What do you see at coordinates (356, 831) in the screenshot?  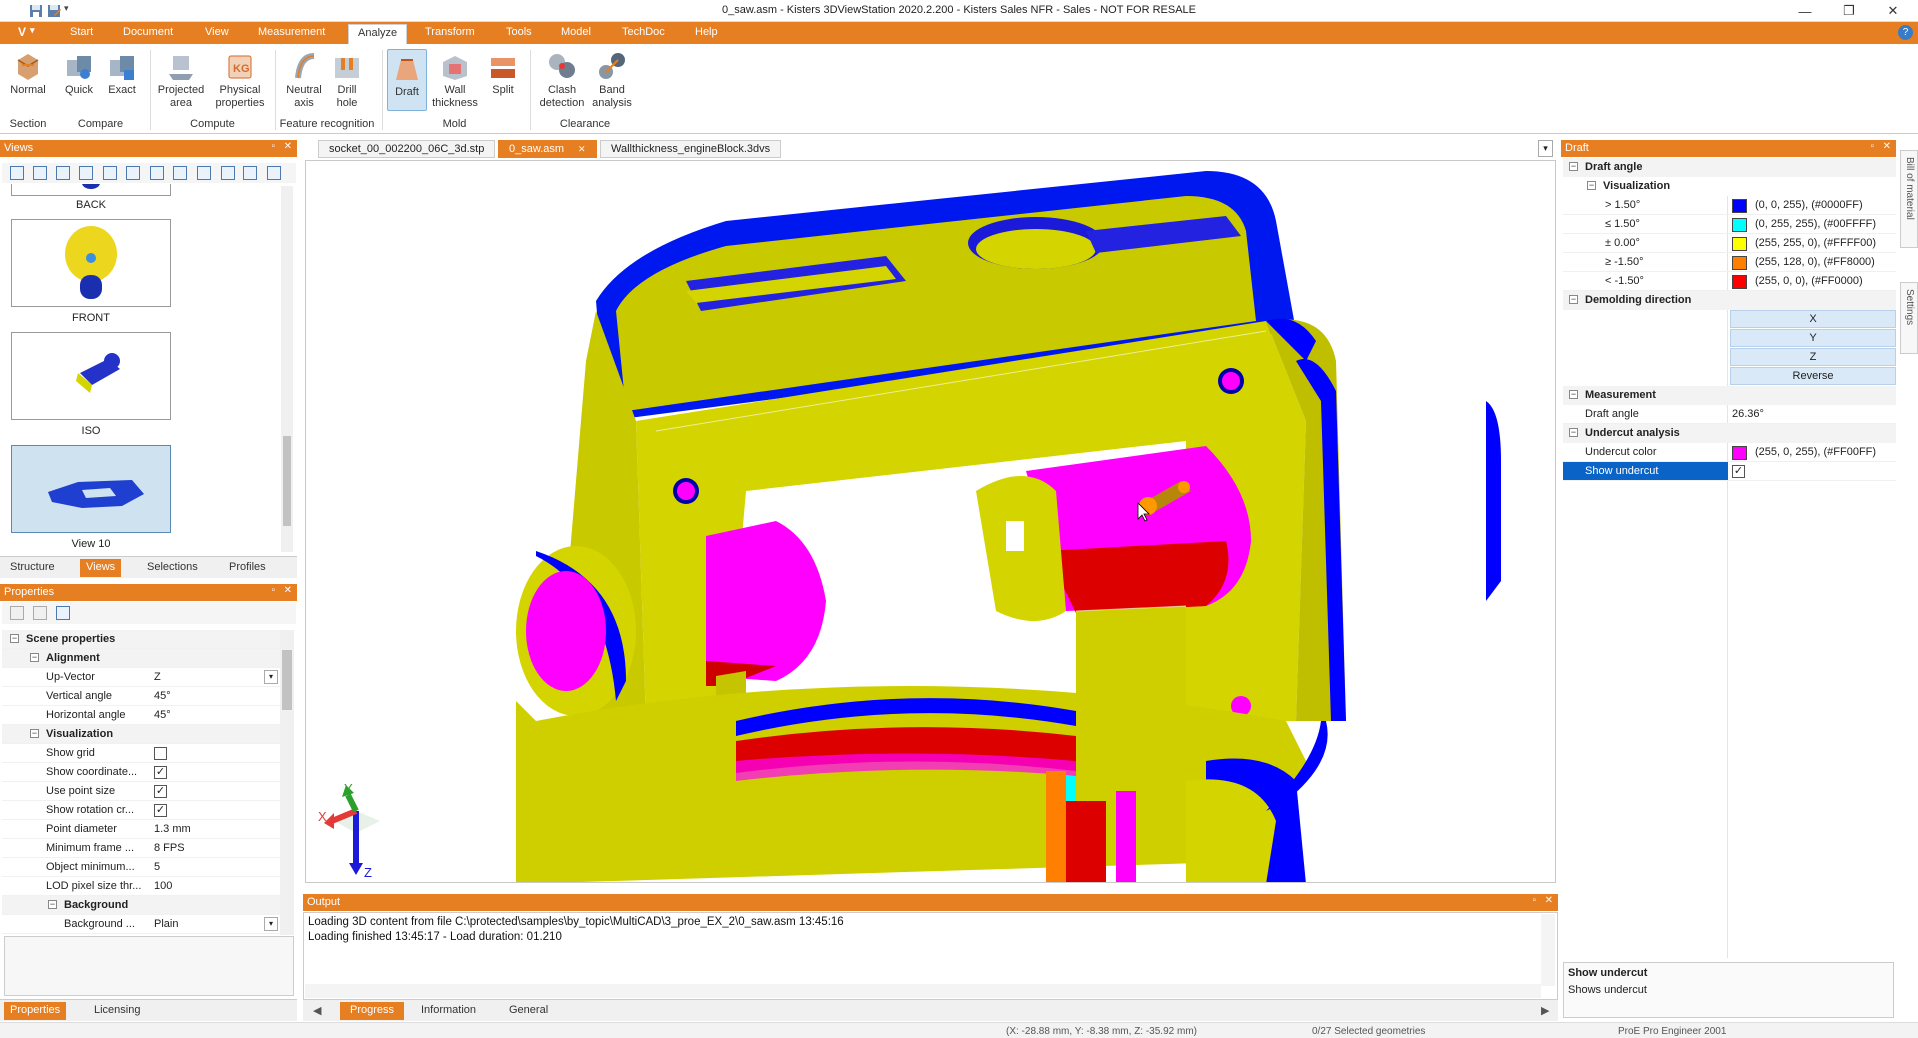 I see `orientation-triad: Y X Z` at bounding box center [356, 831].